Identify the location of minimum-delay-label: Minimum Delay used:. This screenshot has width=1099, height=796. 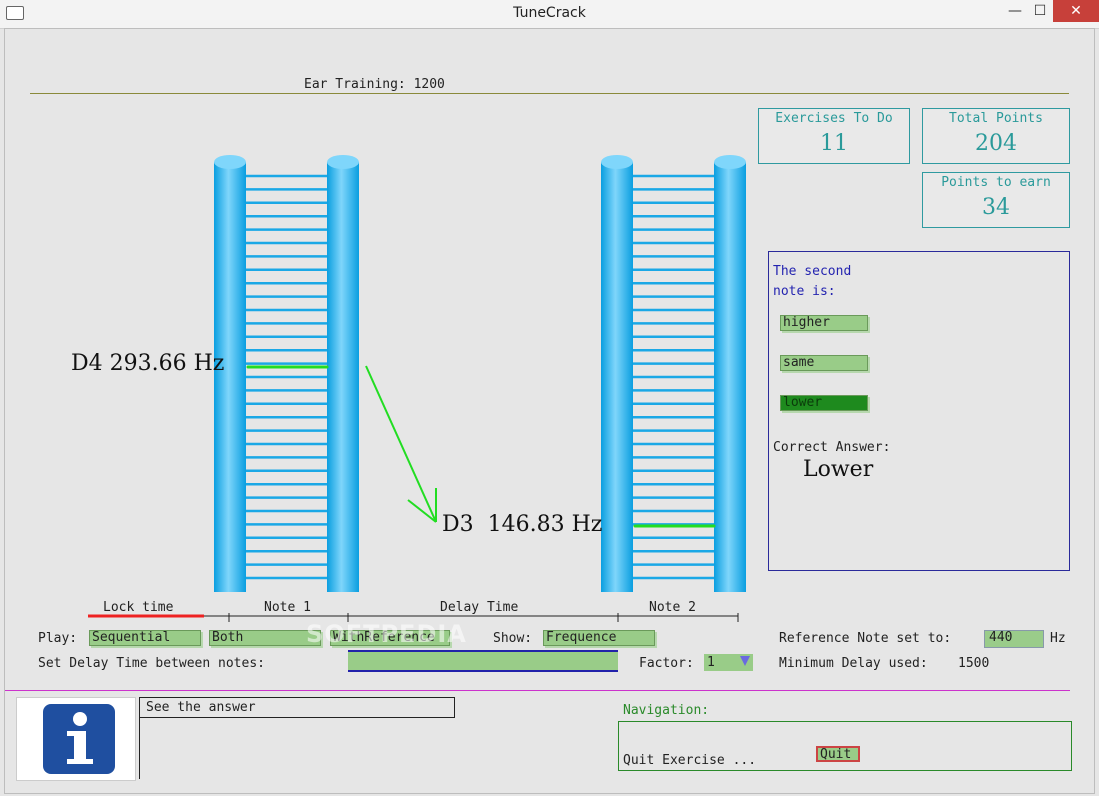
(853, 663).